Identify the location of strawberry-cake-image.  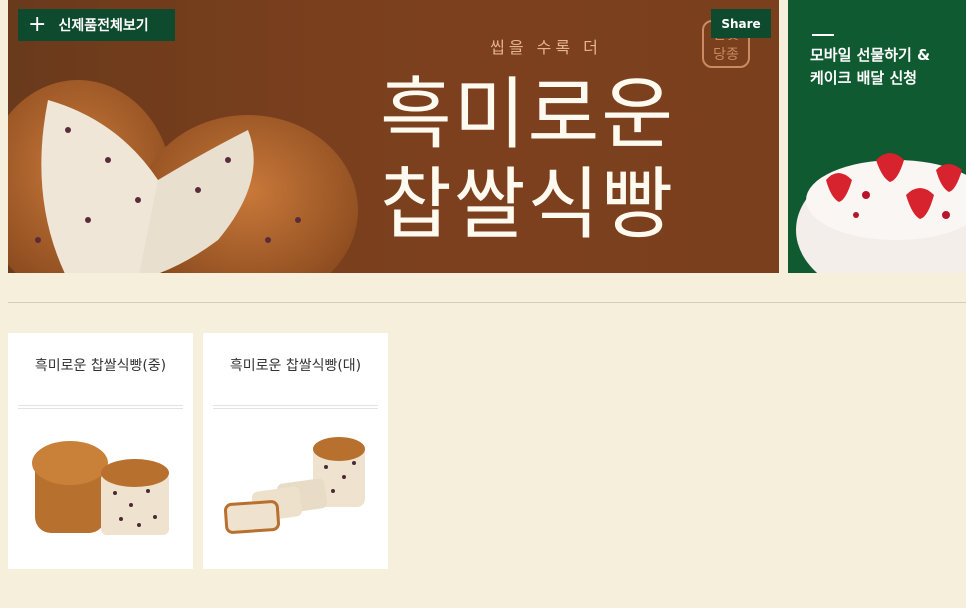
(881, 213).